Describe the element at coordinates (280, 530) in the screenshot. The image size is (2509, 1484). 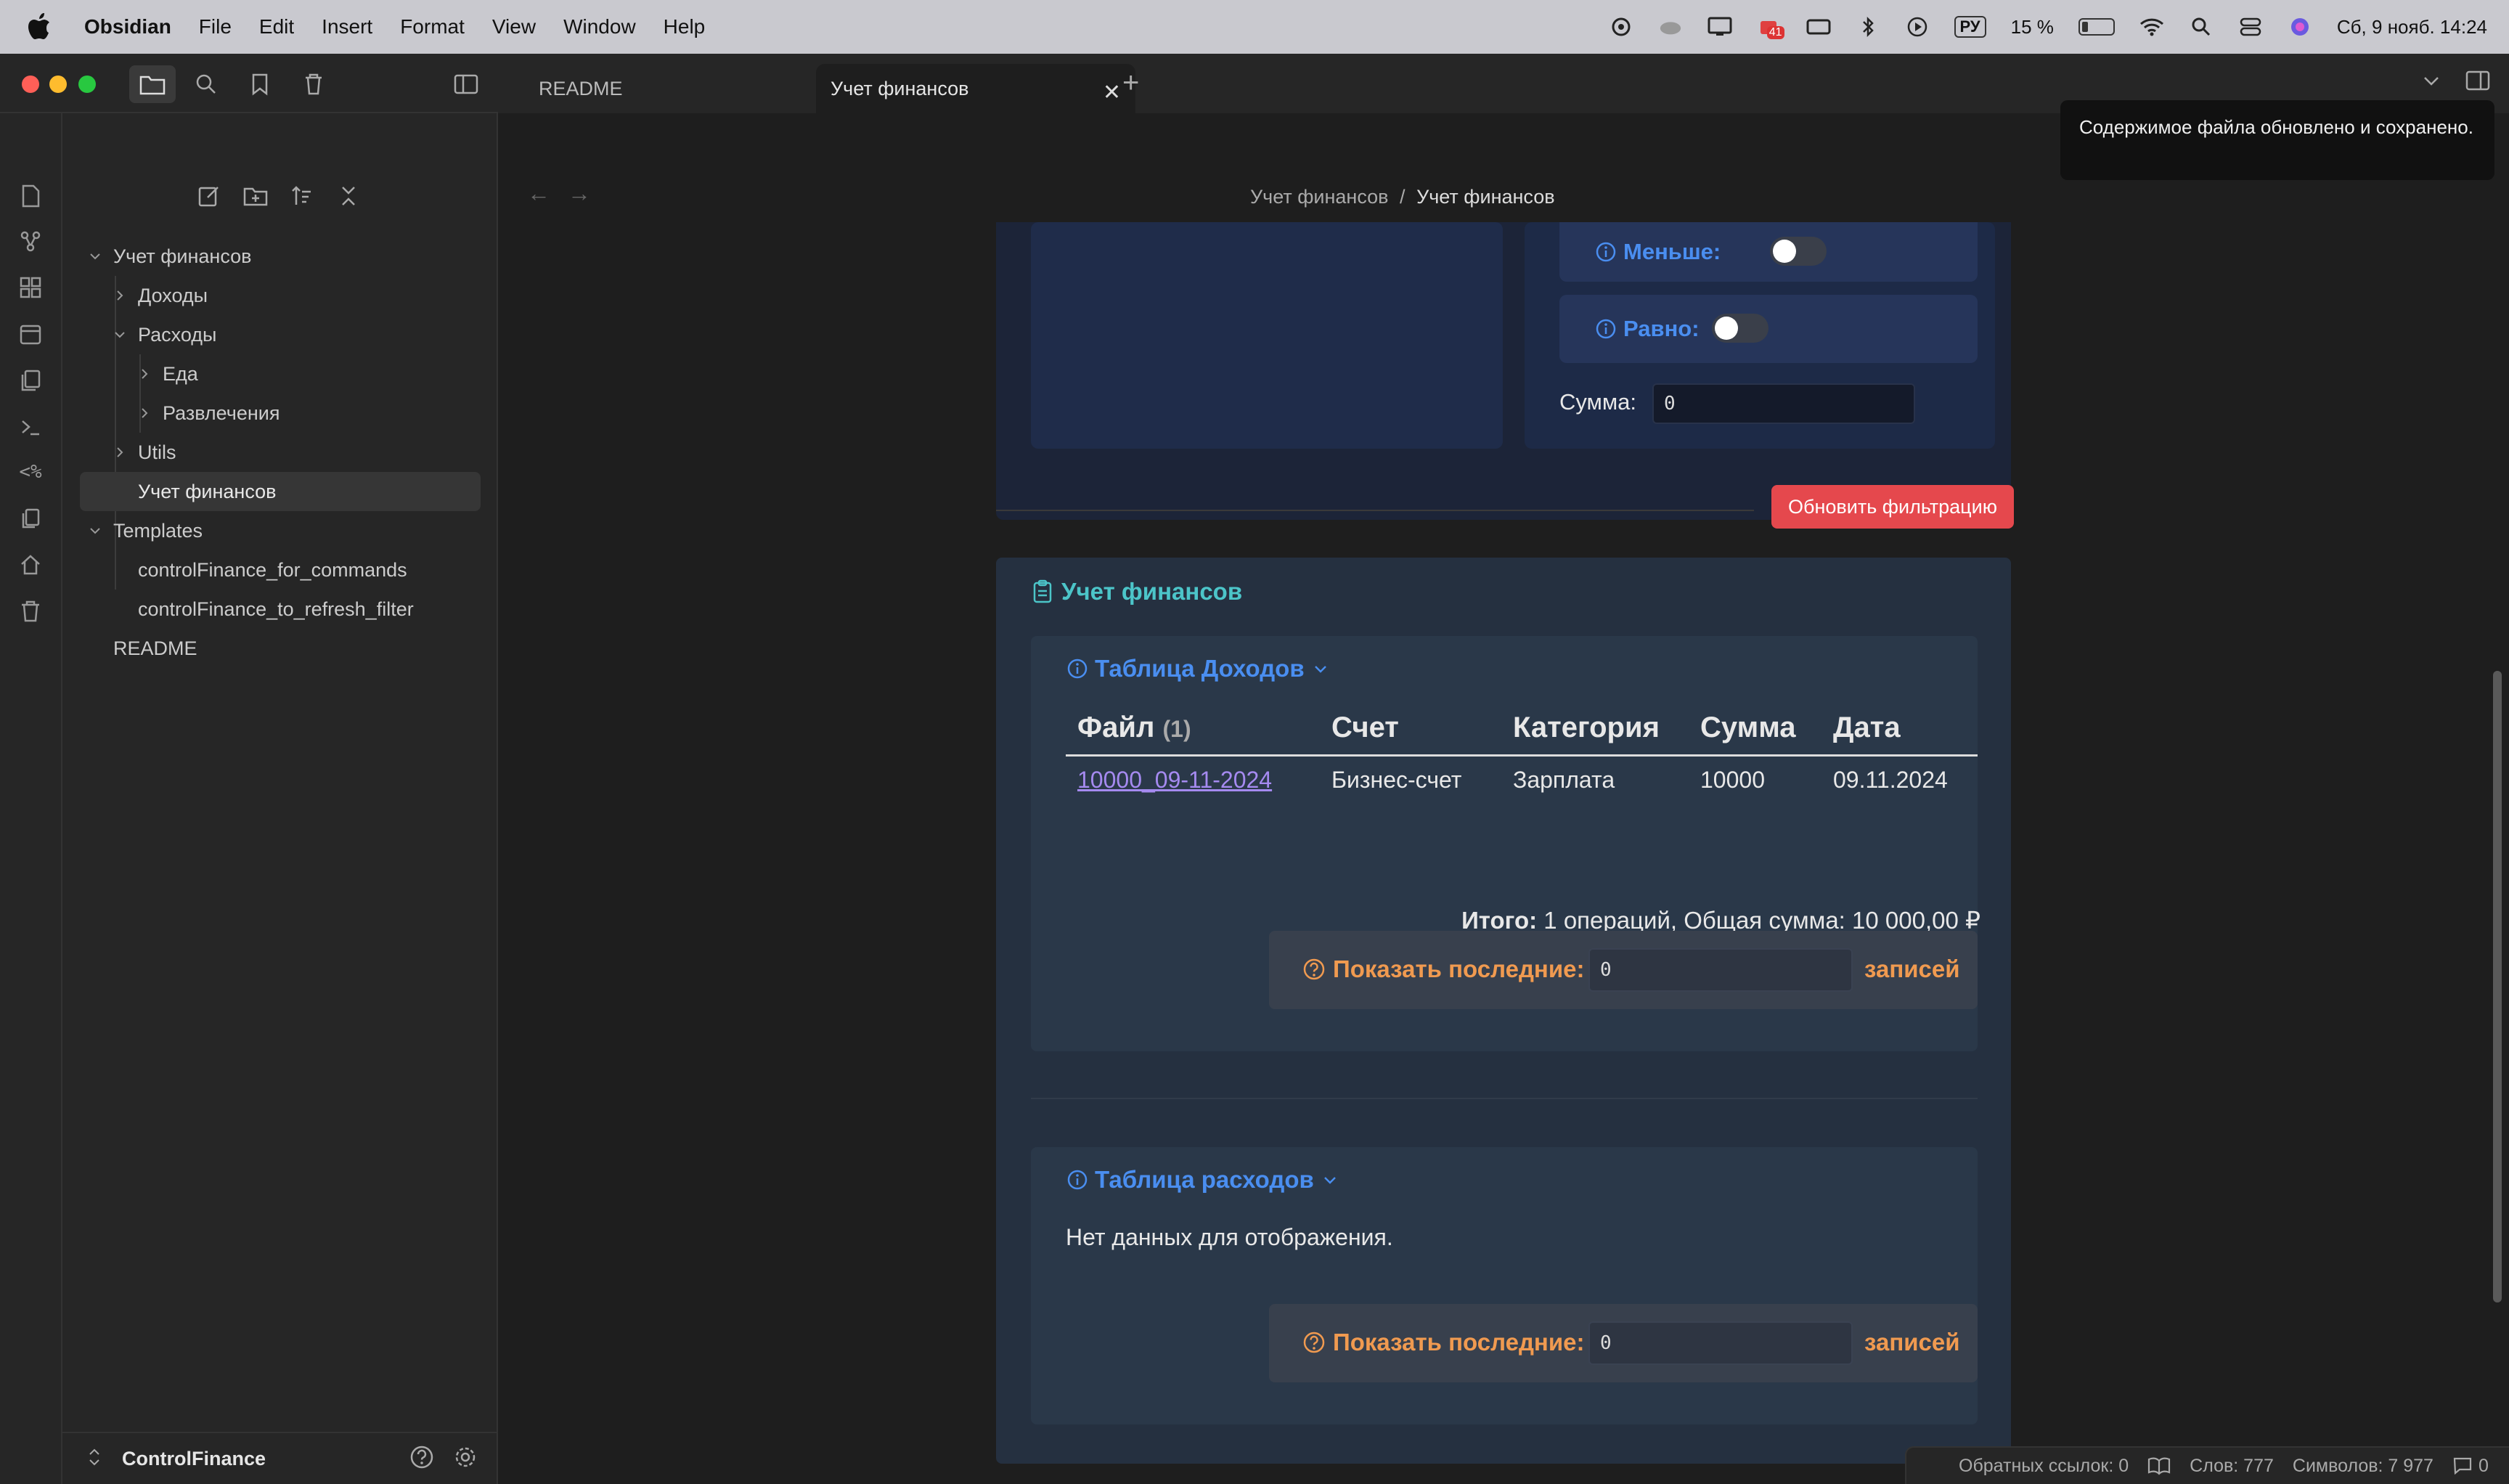
I see `tree-folder-templates: Templates` at that location.